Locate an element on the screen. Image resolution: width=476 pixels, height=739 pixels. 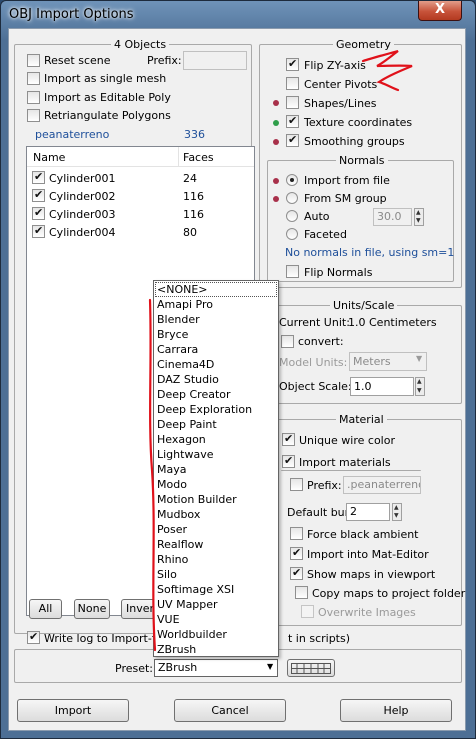
annotation-scribble is located at coordinates (387, 70).